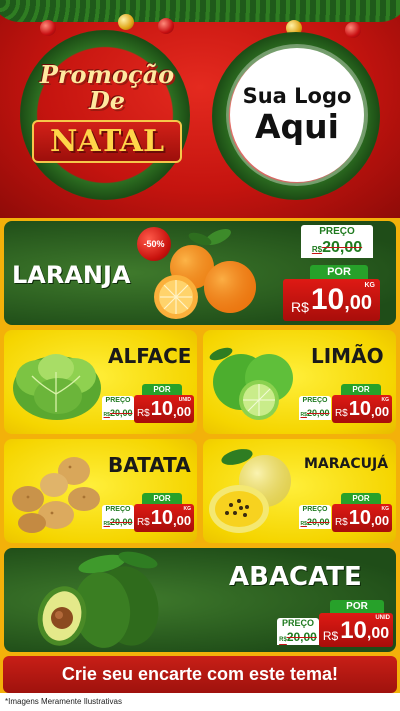  What do you see at coordinates (200, 600) in the screenshot?
I see `product-card-abacate: ABACATE PREÇO R$20,00 POR R$ 10 ,00 UNID` at bounding box center [200, 600].